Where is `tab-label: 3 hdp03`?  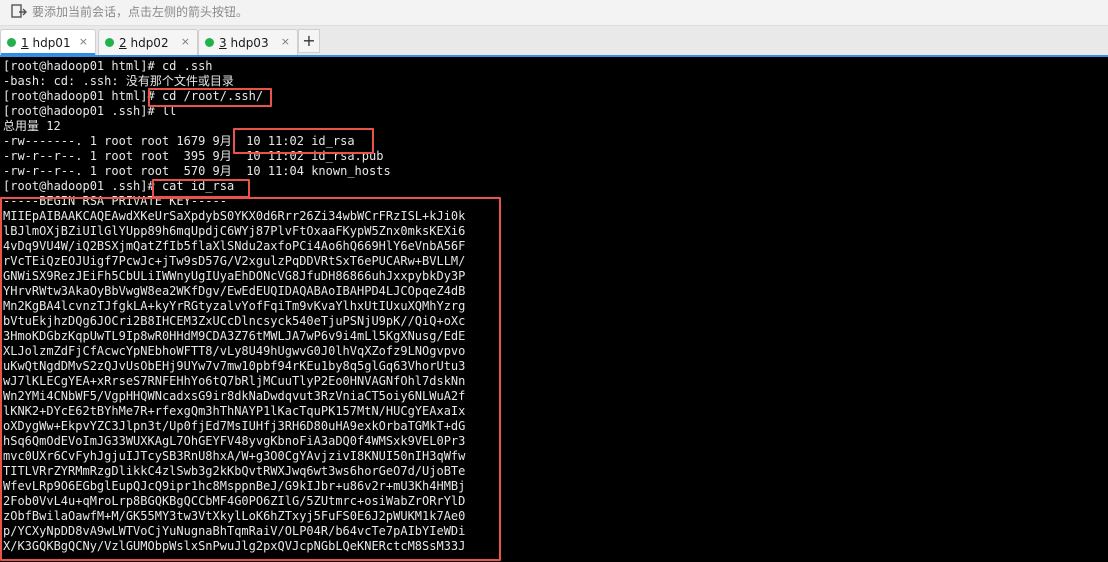
tab-label: 3 hdp03 is located at coordinates (244, 43).